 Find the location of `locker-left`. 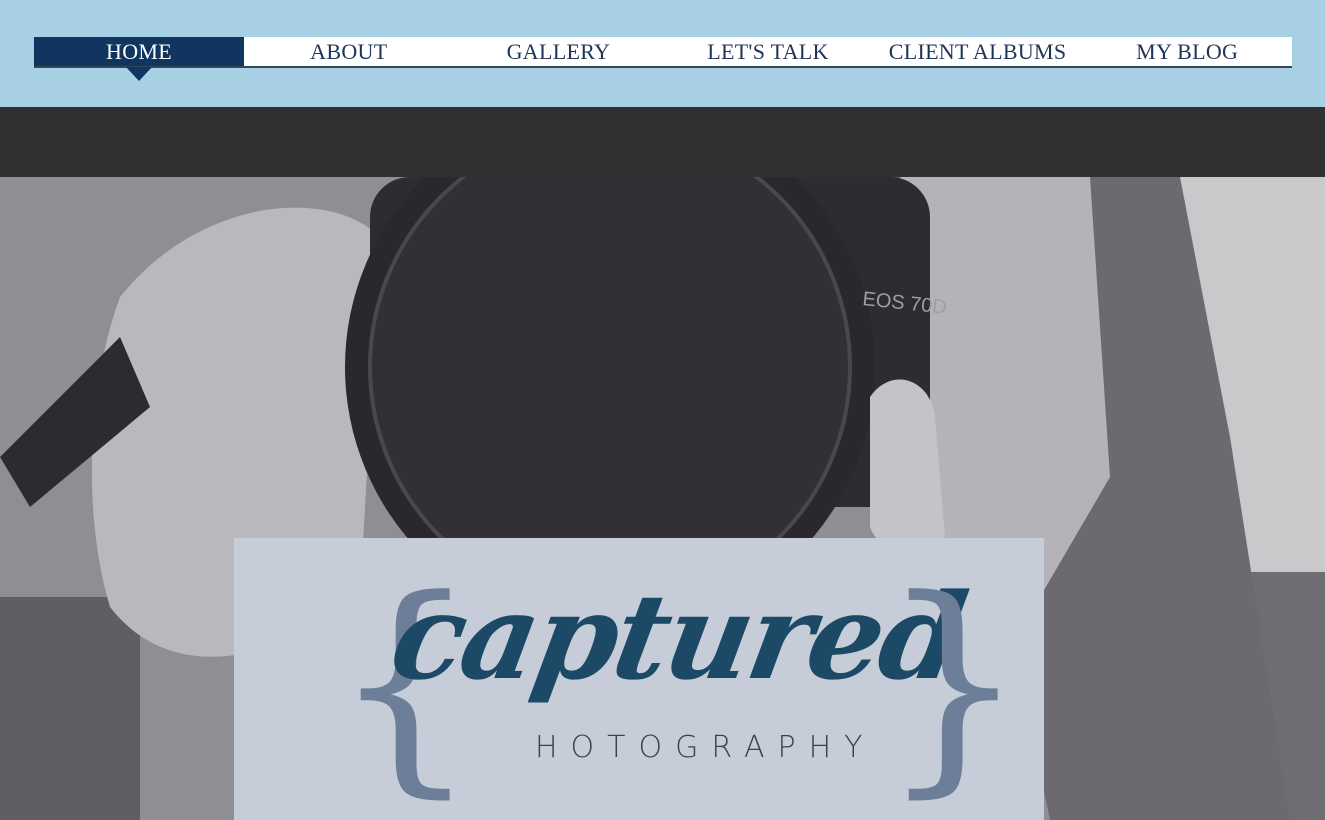

locker-left is located at coordinates (70, 708).